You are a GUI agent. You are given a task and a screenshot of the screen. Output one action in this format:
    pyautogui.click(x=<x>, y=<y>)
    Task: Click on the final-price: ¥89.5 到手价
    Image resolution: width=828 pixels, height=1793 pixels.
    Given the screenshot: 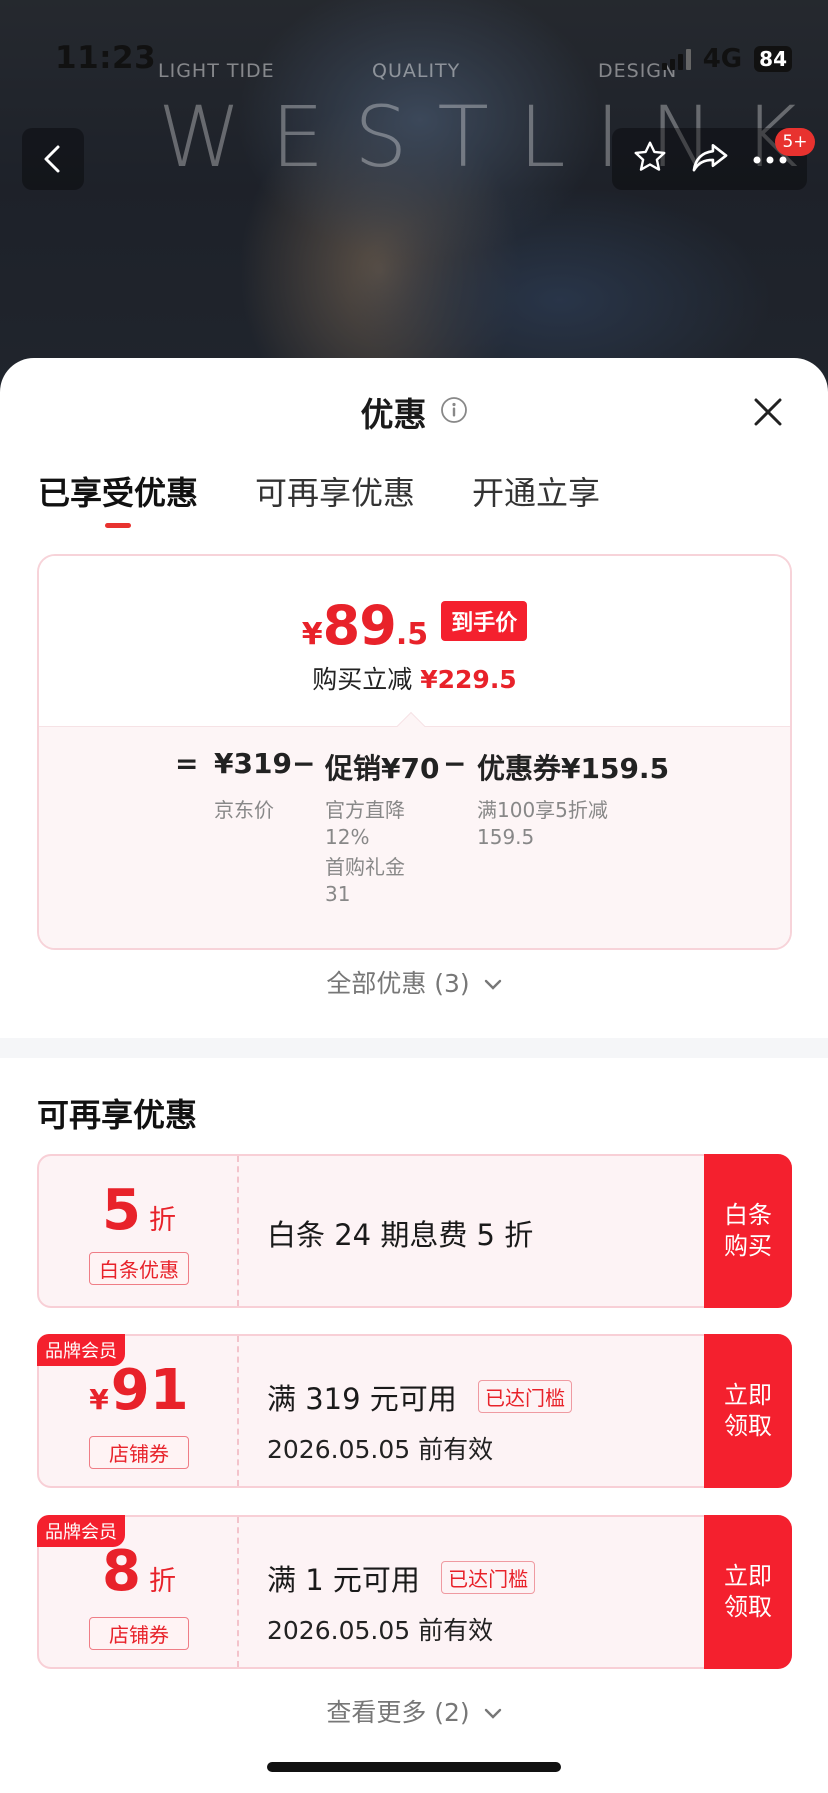 What is the action you would take?
    pyautogui.click(x=414, y=625)
    